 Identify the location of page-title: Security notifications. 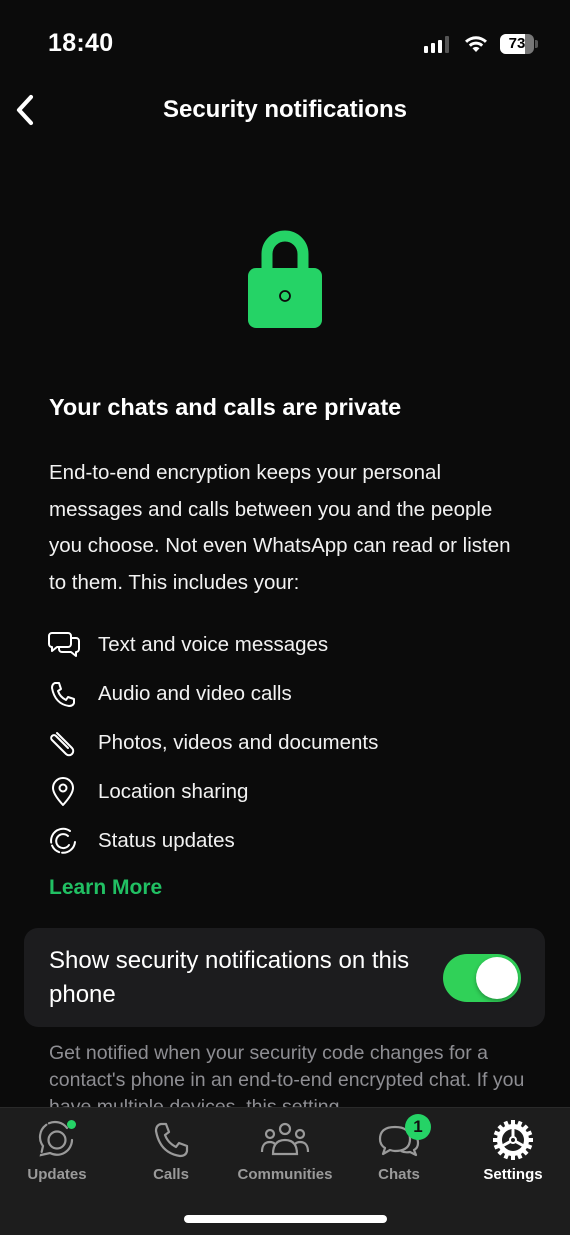
(285, 109).